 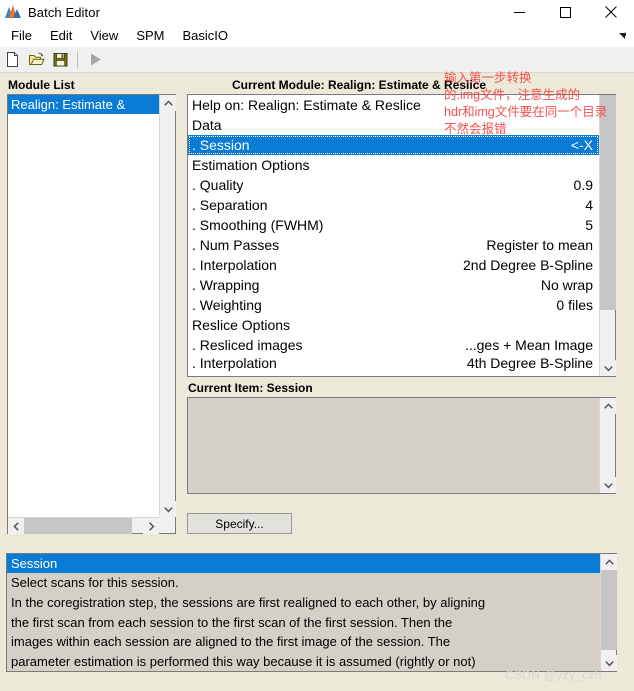 I want to click on scroll-right-icon, so click(x=151, y=526).